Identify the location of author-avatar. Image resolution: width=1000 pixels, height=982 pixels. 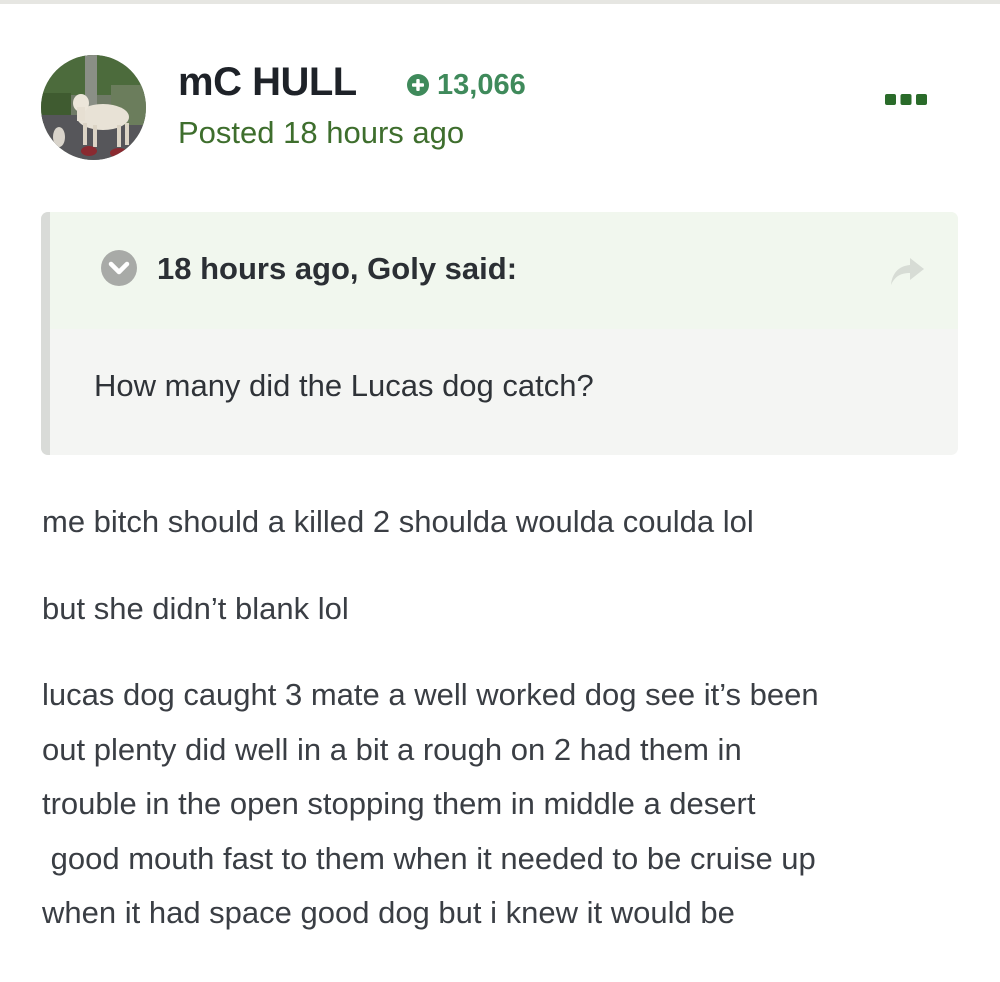
(93, 107).